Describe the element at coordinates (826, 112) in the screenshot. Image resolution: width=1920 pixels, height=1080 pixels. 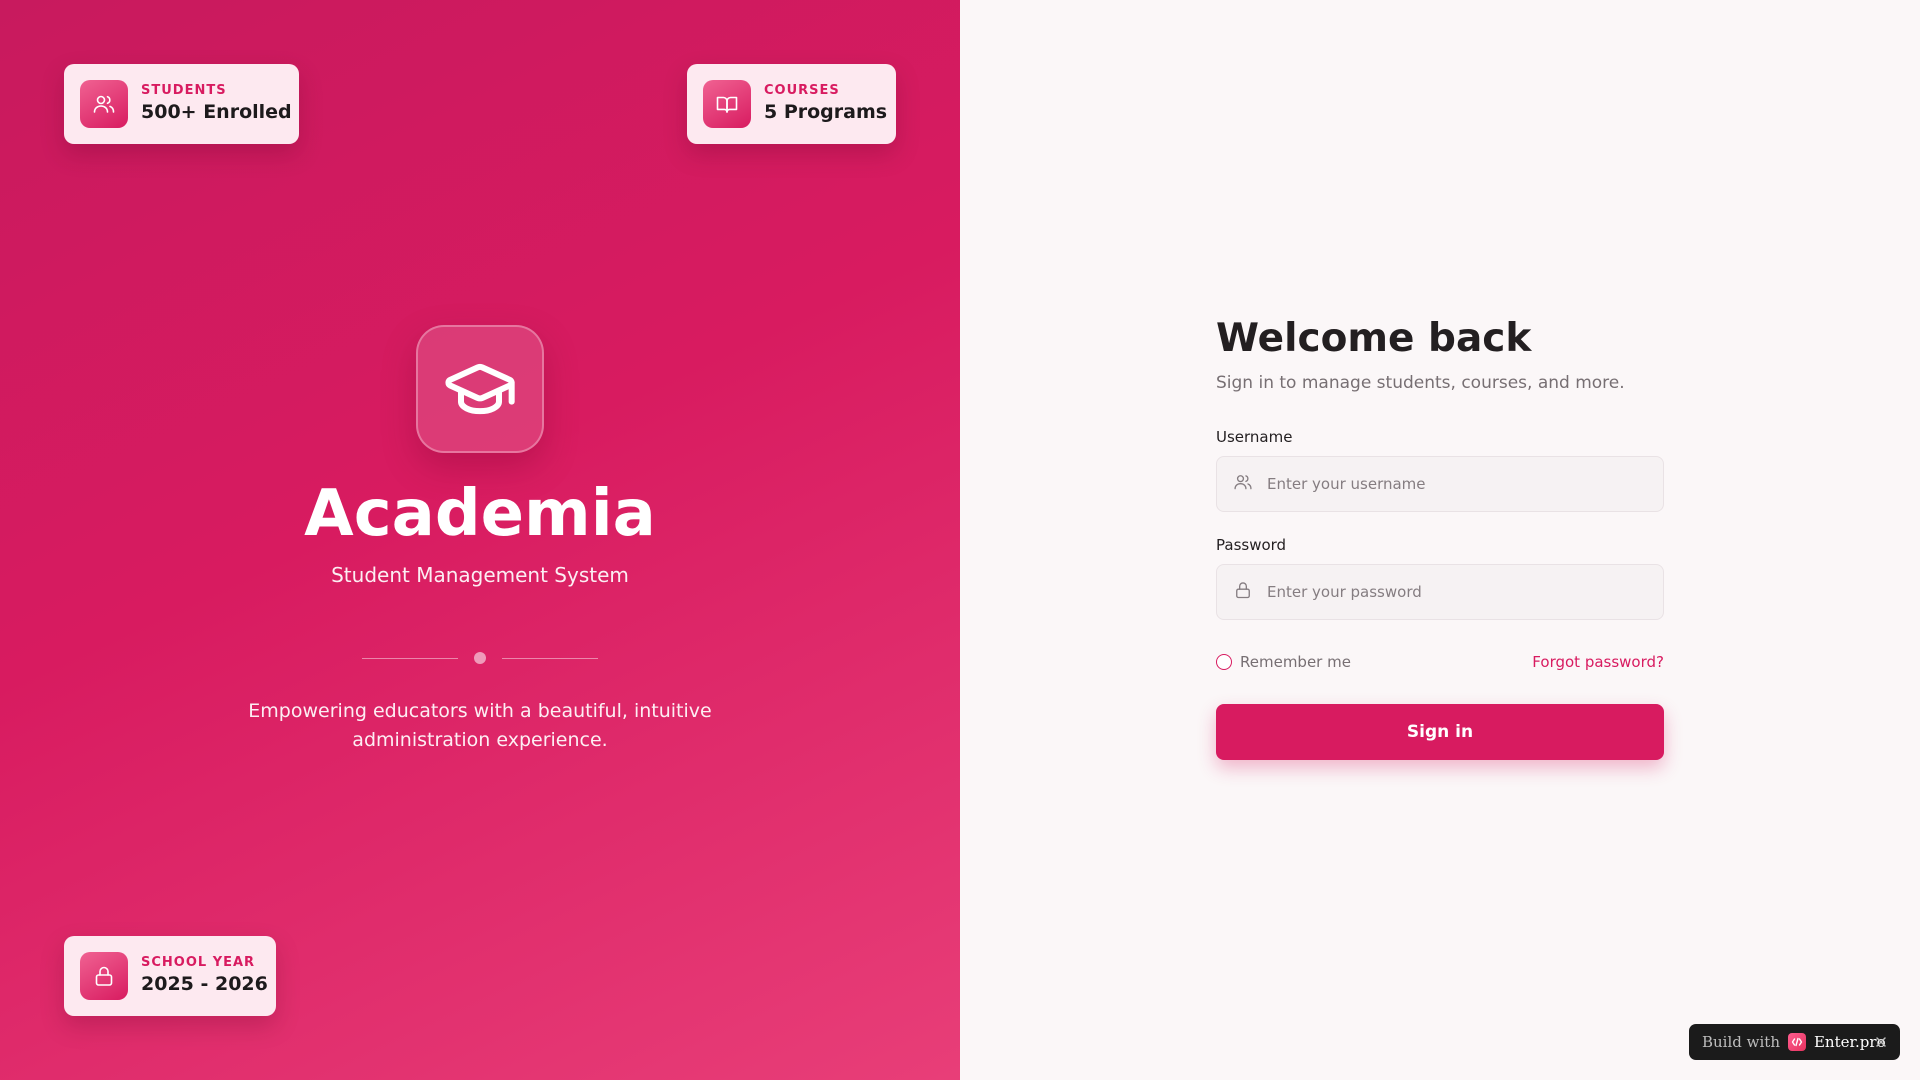
I see `stat-value: 5 Programs` at that location.